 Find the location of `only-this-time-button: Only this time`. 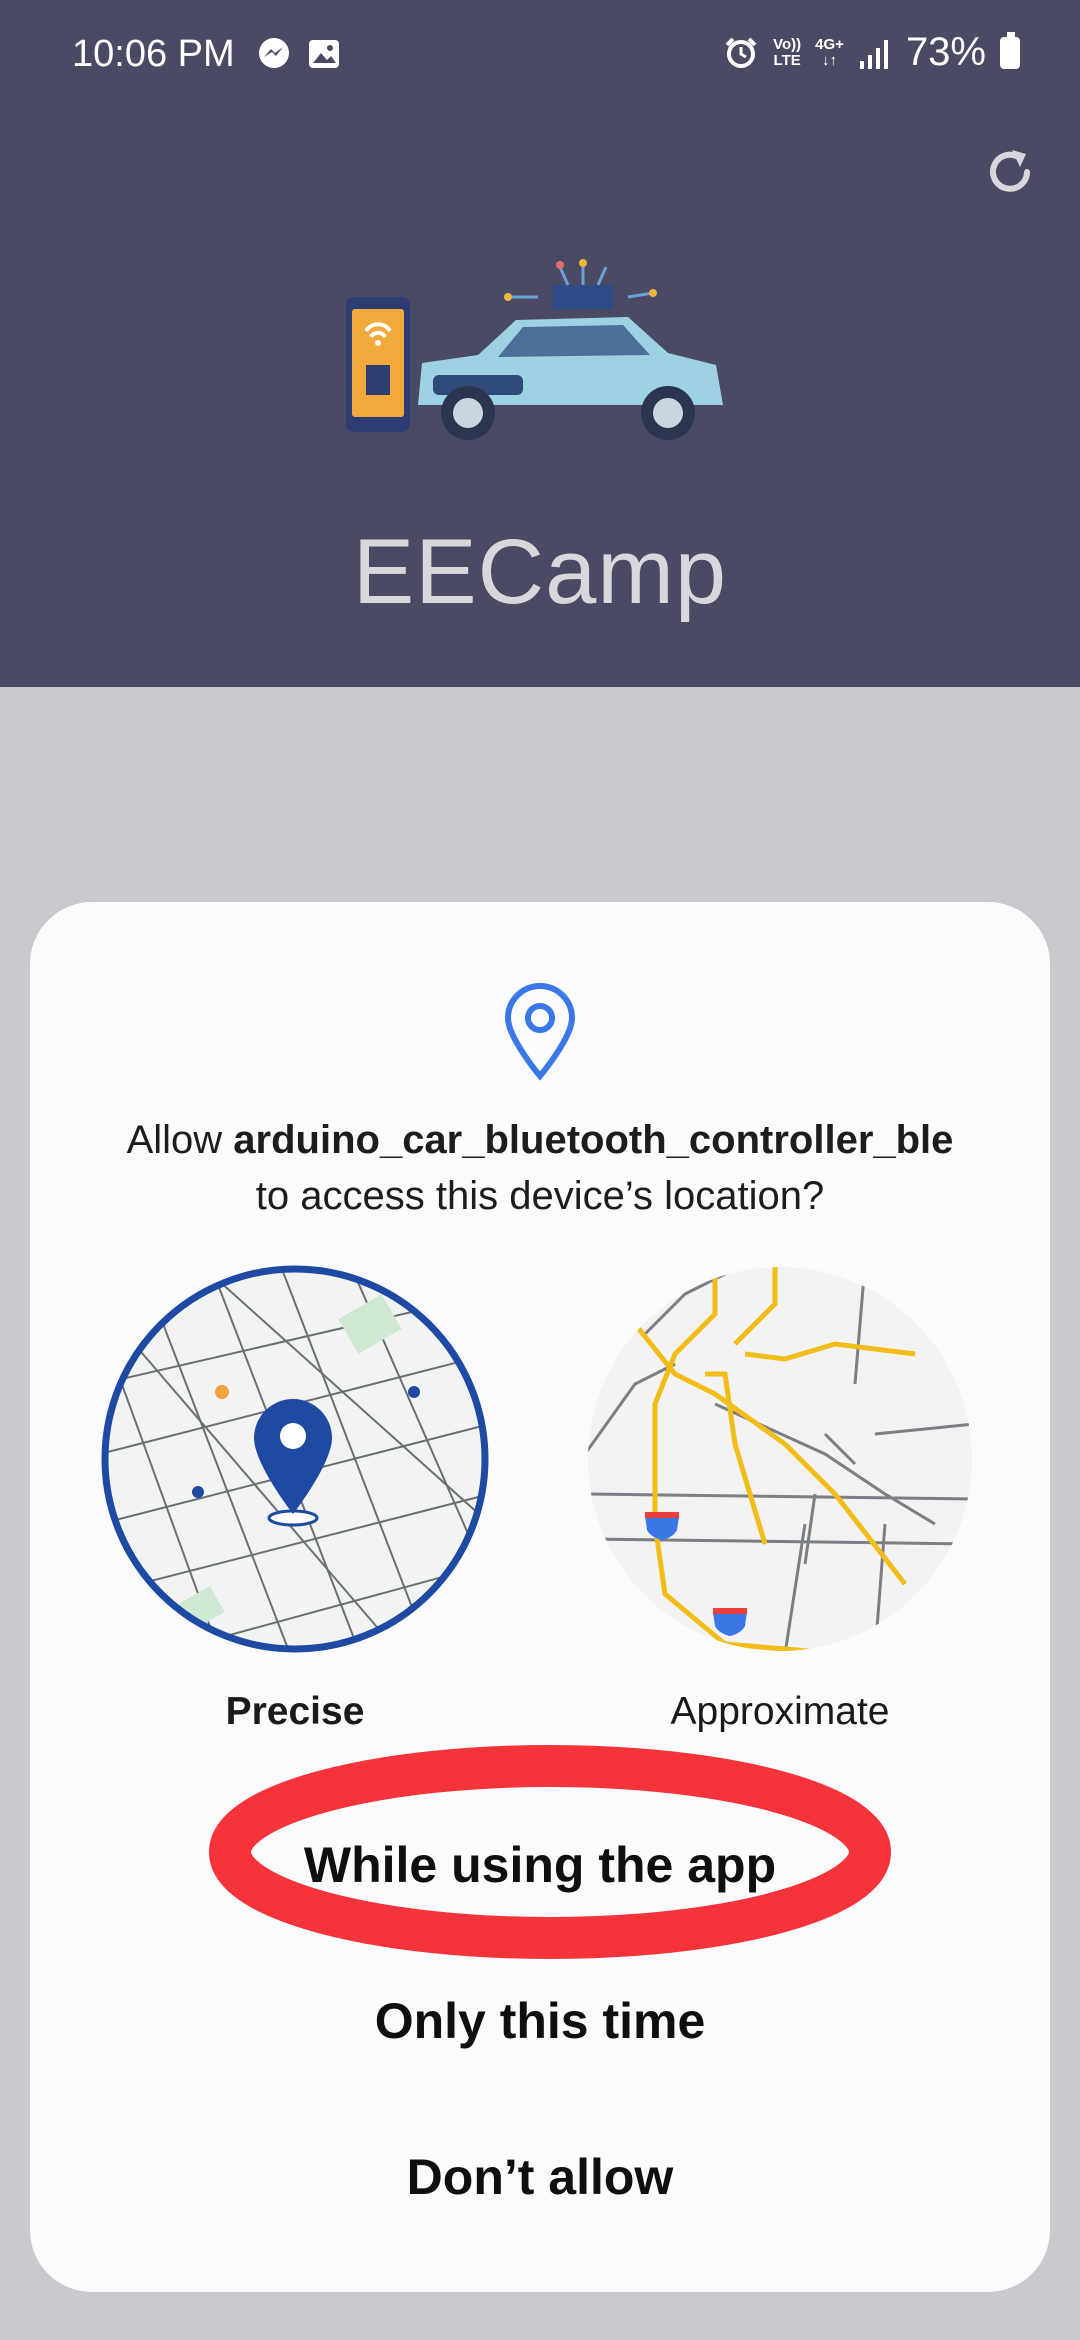

only-this-time-button: Only this time is located at coordinates (540, 2021).